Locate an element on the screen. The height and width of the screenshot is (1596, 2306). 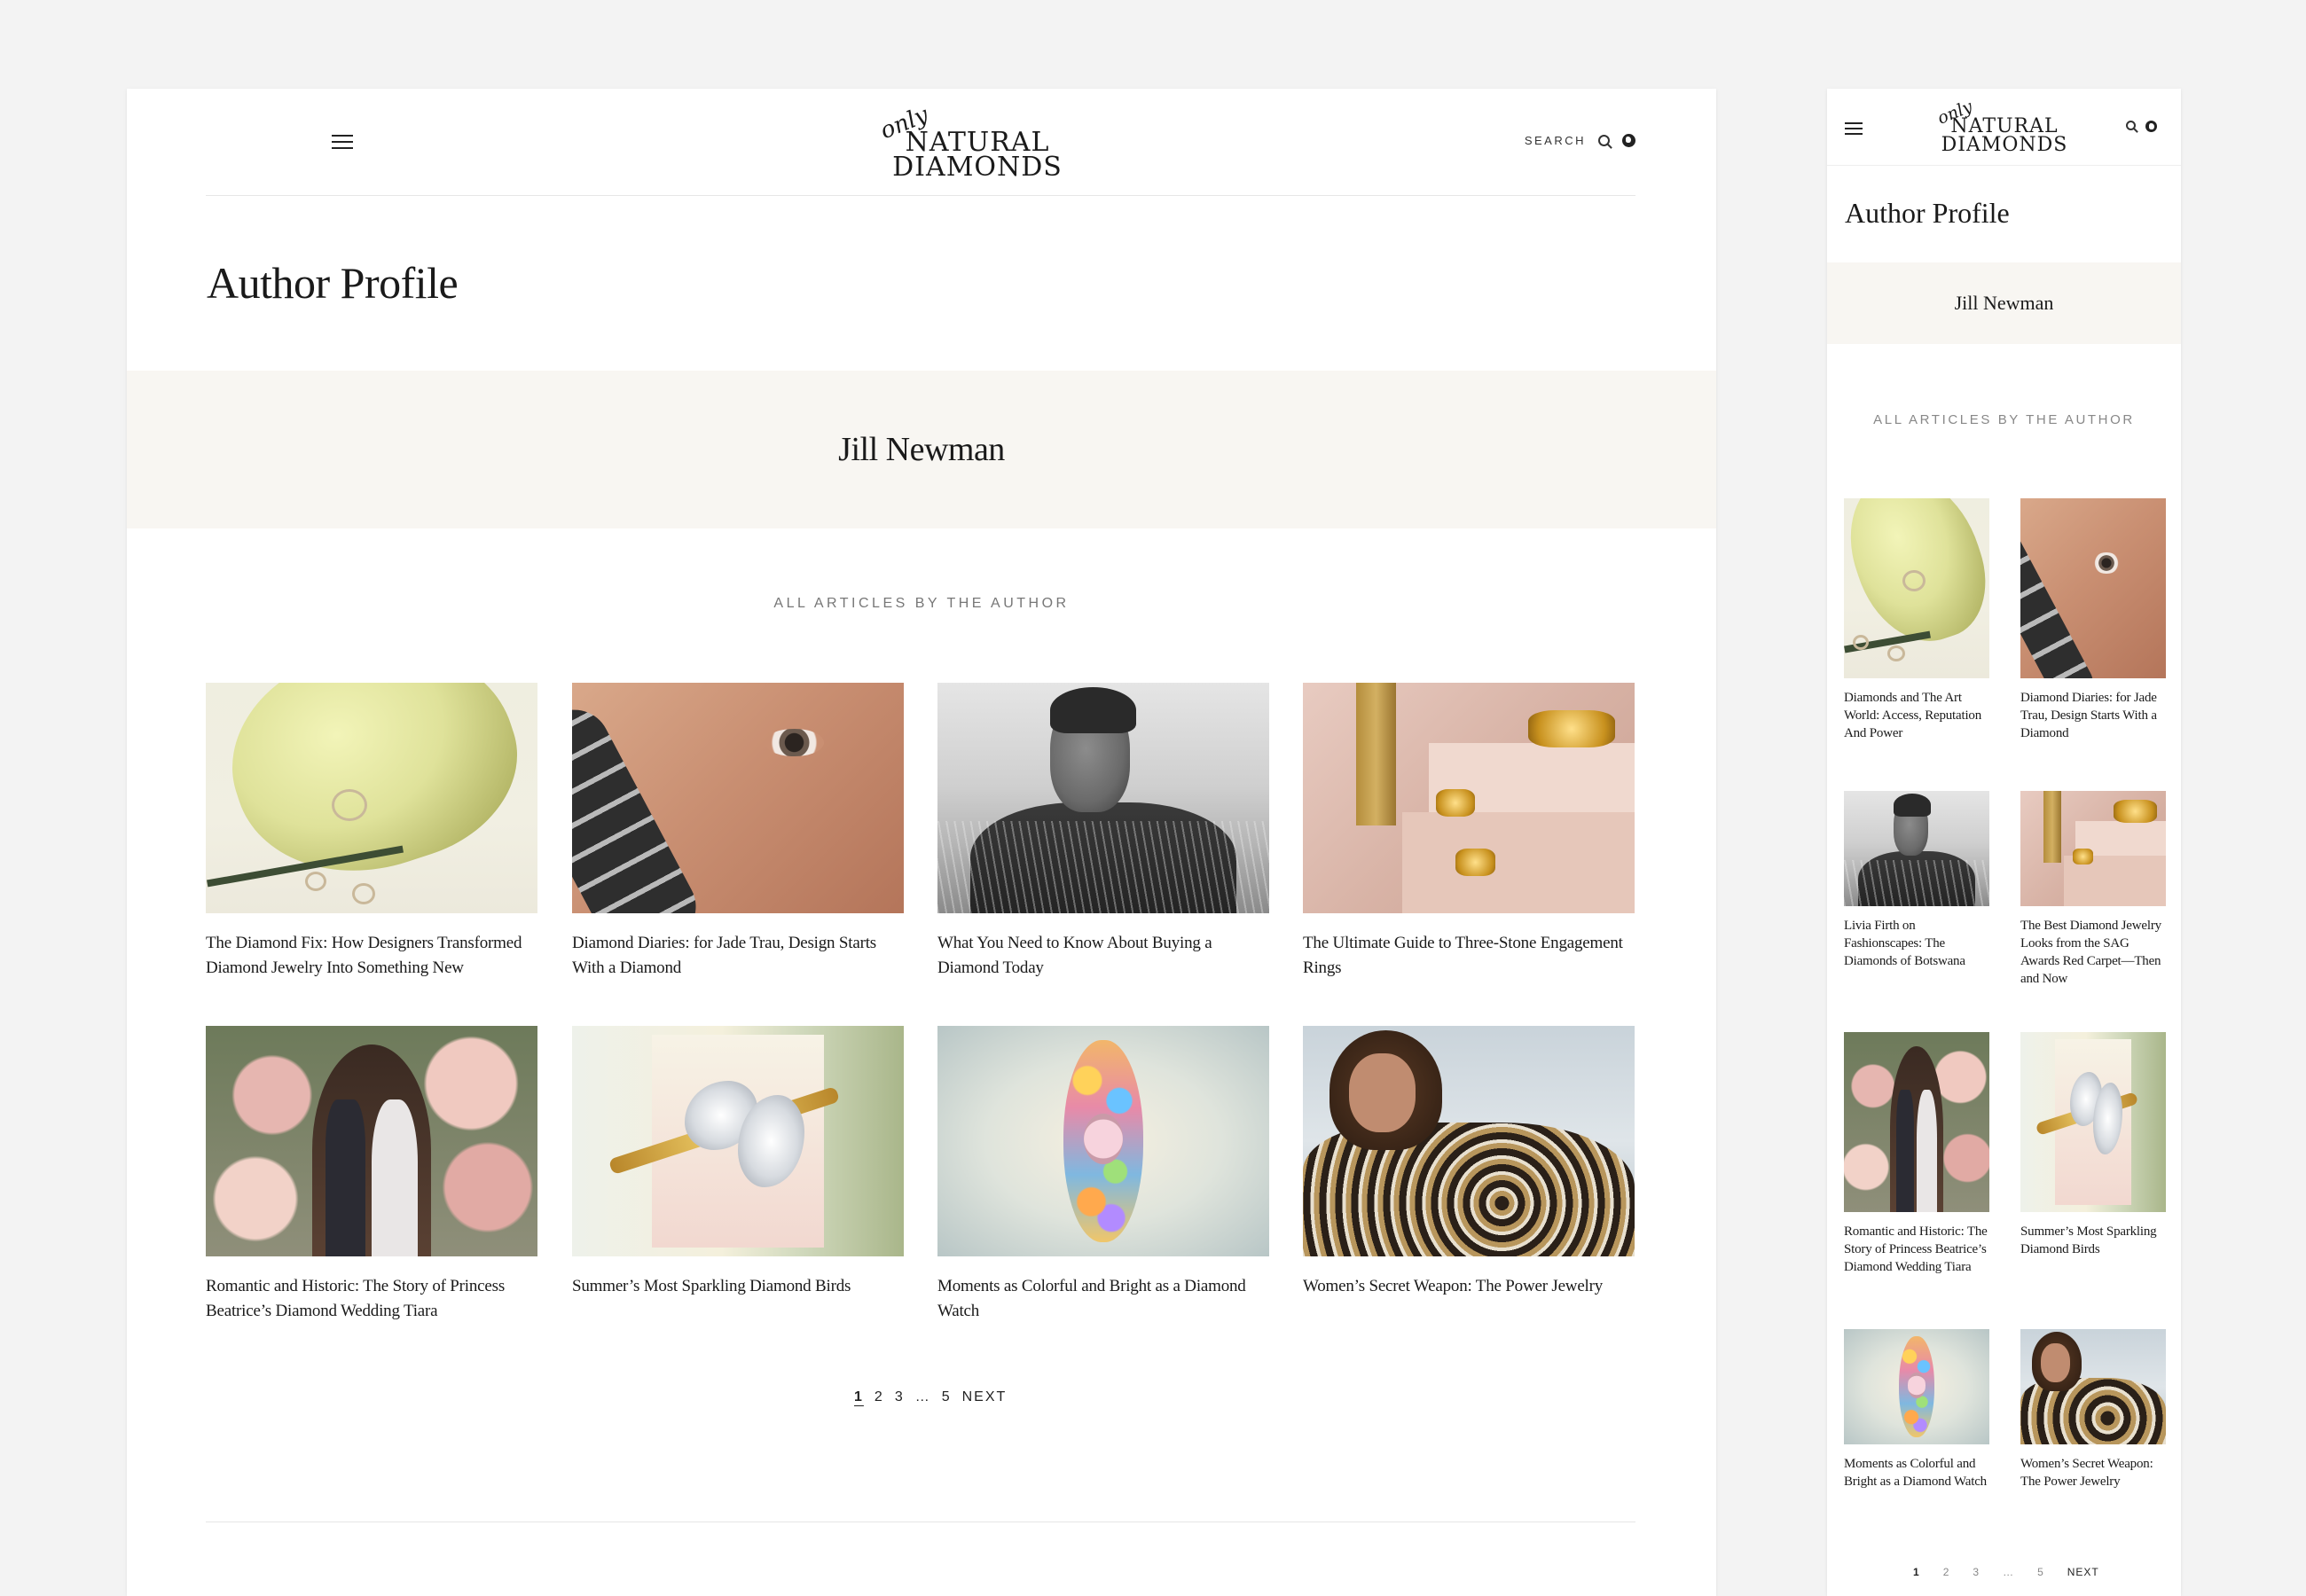
mobile-header: only NATURAL DIAMONDS is located at coordinates (2004, 127).